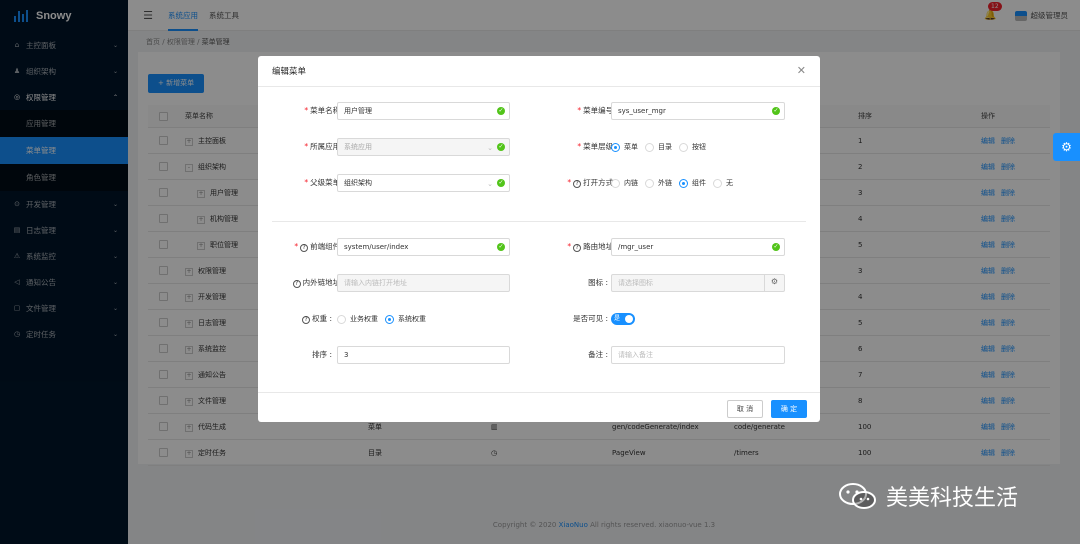  Describe the element at coordinates (322, 354) in the screenshot. I see `sort-label: 排序 :` at that location.